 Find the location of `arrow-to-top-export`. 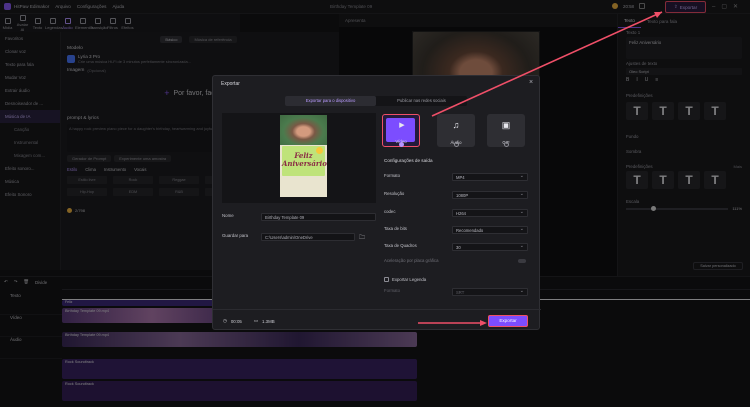

arrow-to-top-export is located at coordinates (547, 64).